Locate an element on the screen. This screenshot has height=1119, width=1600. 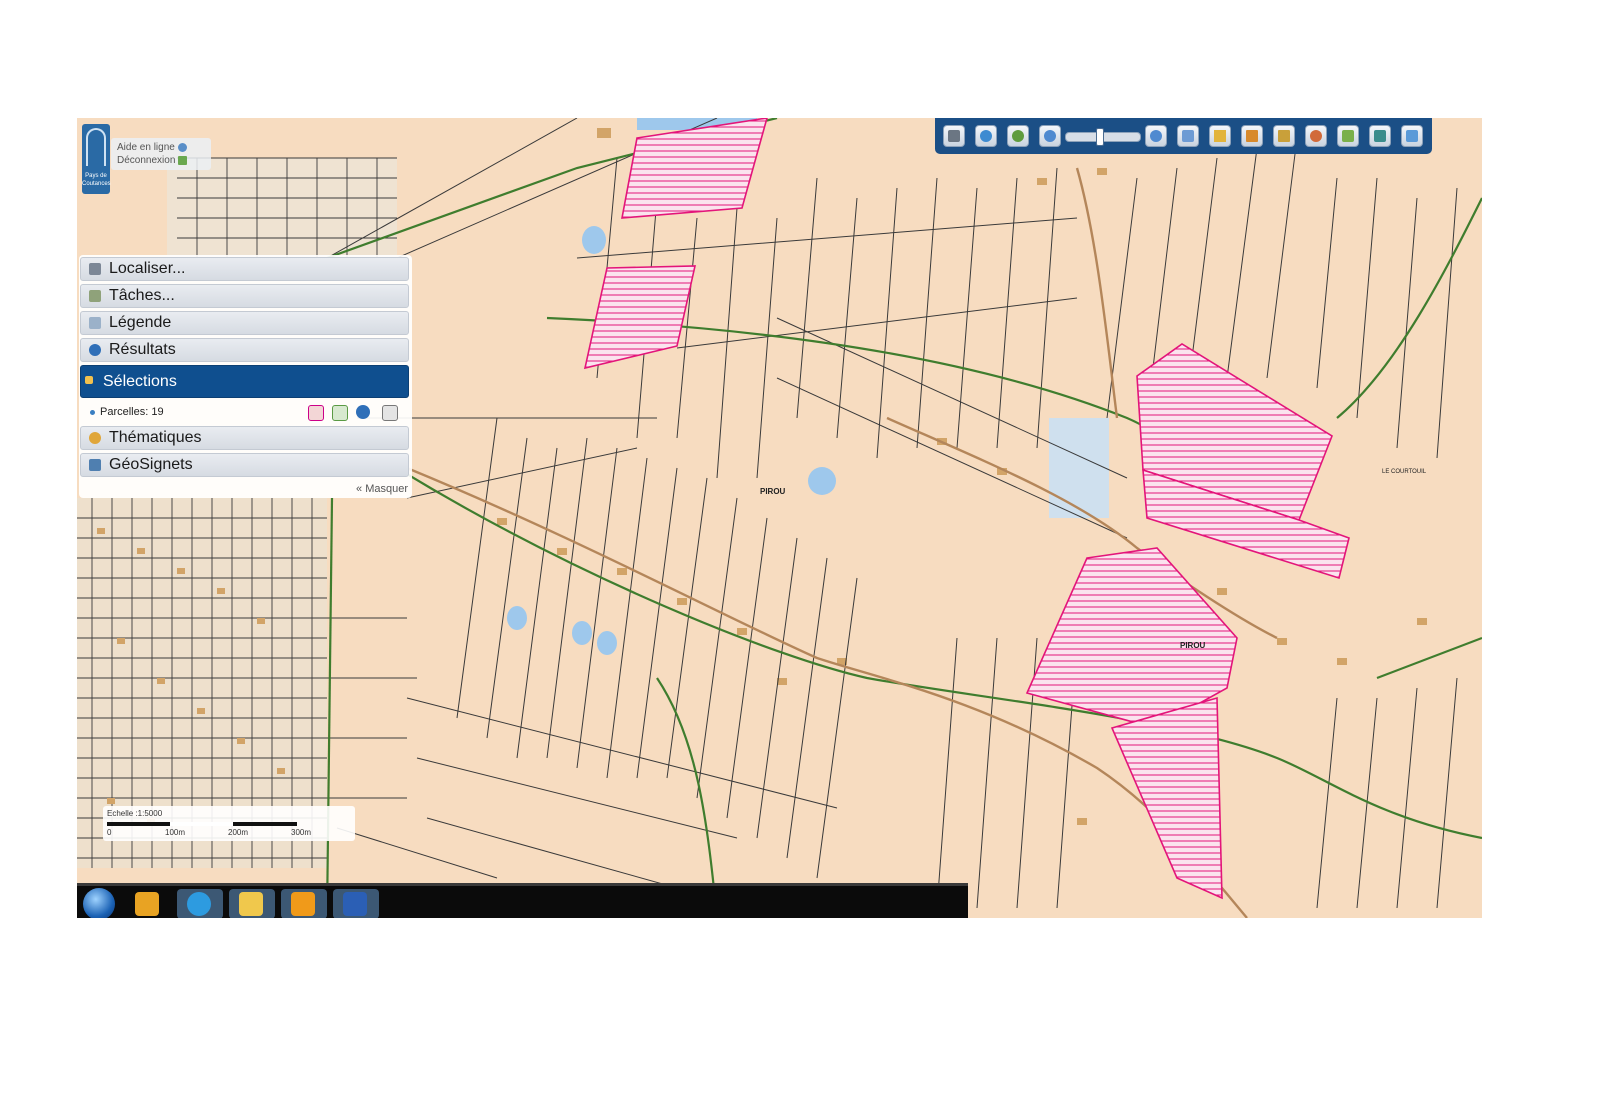
panel-resultats: Résultats is located at coordinates (244, 350).